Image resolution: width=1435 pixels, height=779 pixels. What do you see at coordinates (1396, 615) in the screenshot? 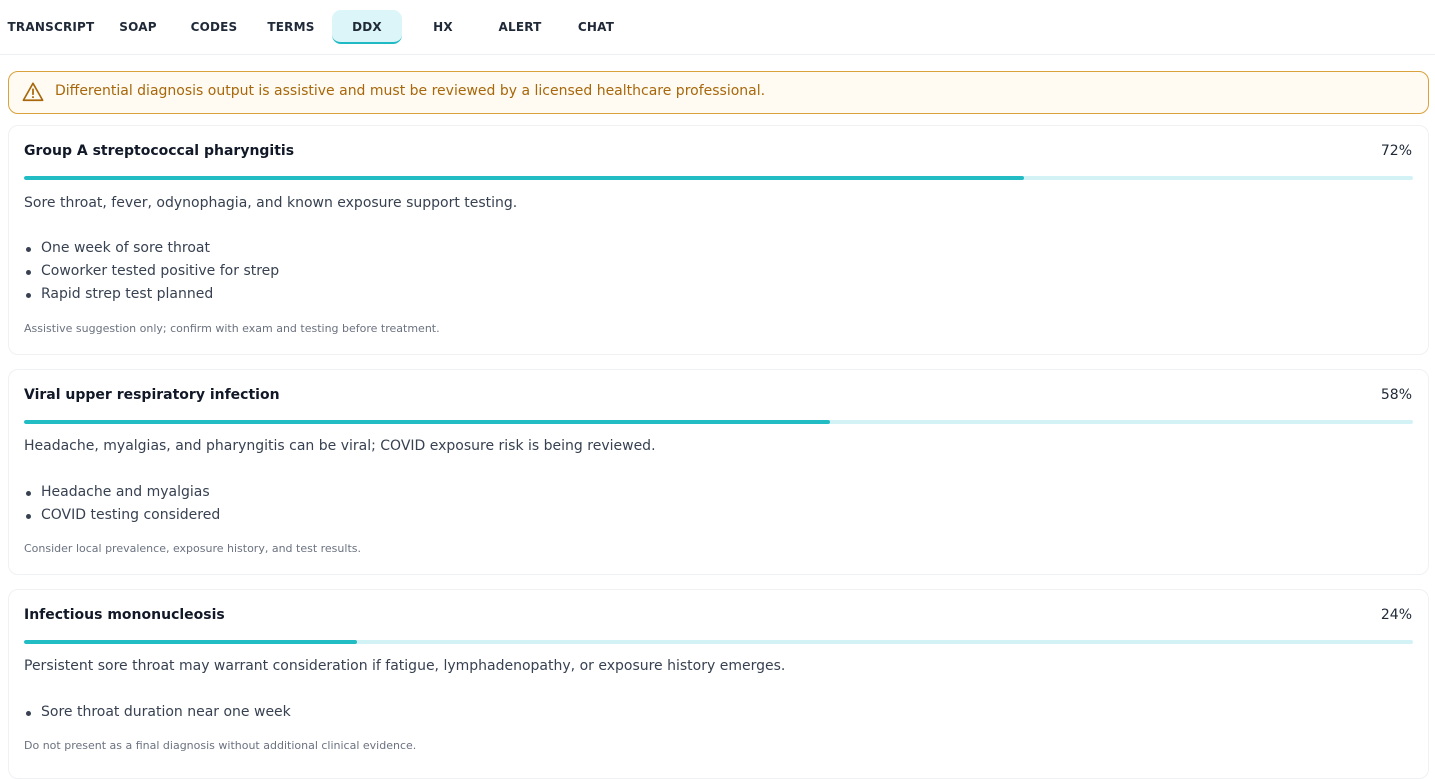
I see `probability-percent: 24%` at bounding box center [1396, 615].